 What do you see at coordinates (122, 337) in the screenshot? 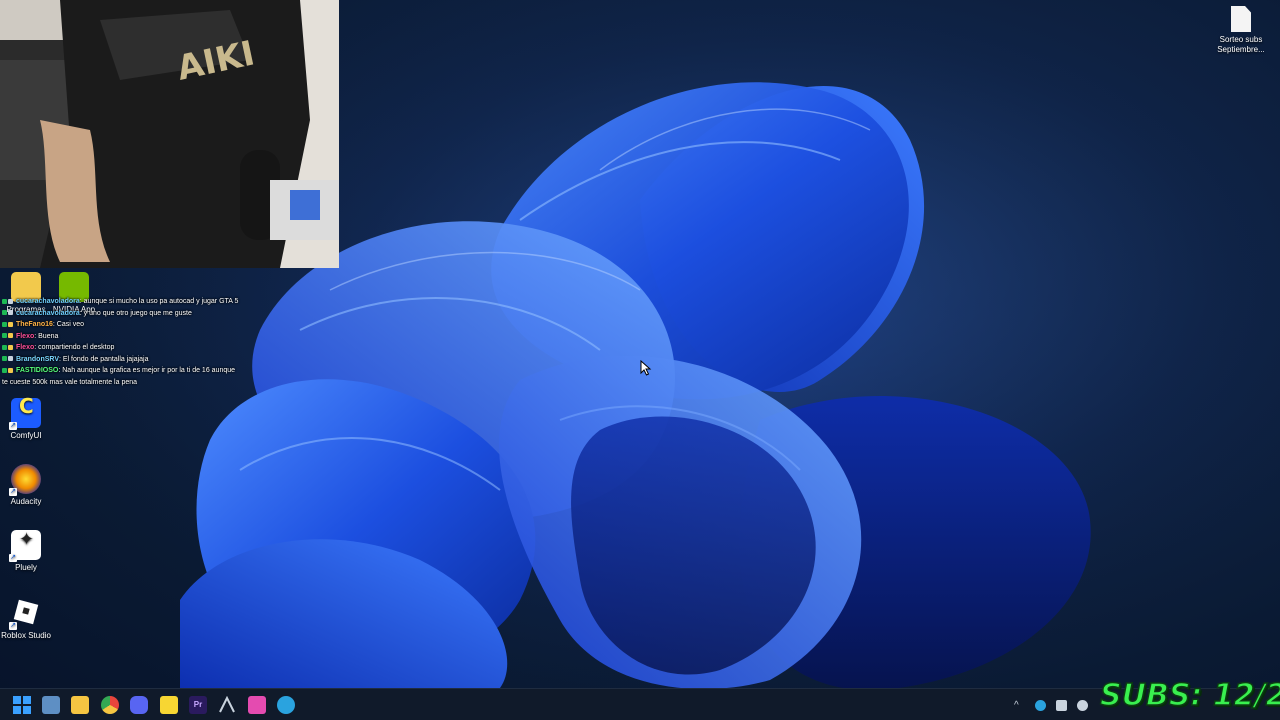
I see `chat-message: Flexo: Buena` at bounding box center [122, 337].